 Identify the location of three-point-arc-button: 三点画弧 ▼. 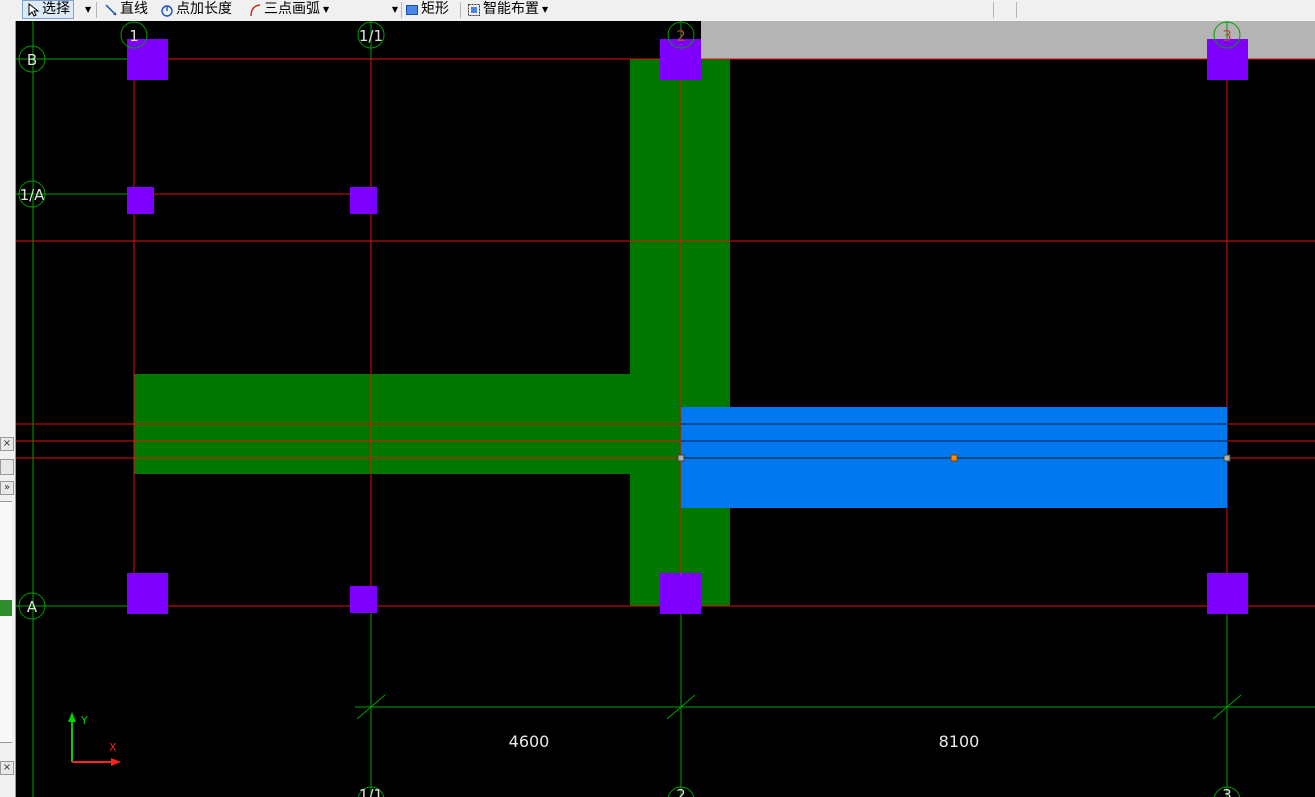
(288, 9).